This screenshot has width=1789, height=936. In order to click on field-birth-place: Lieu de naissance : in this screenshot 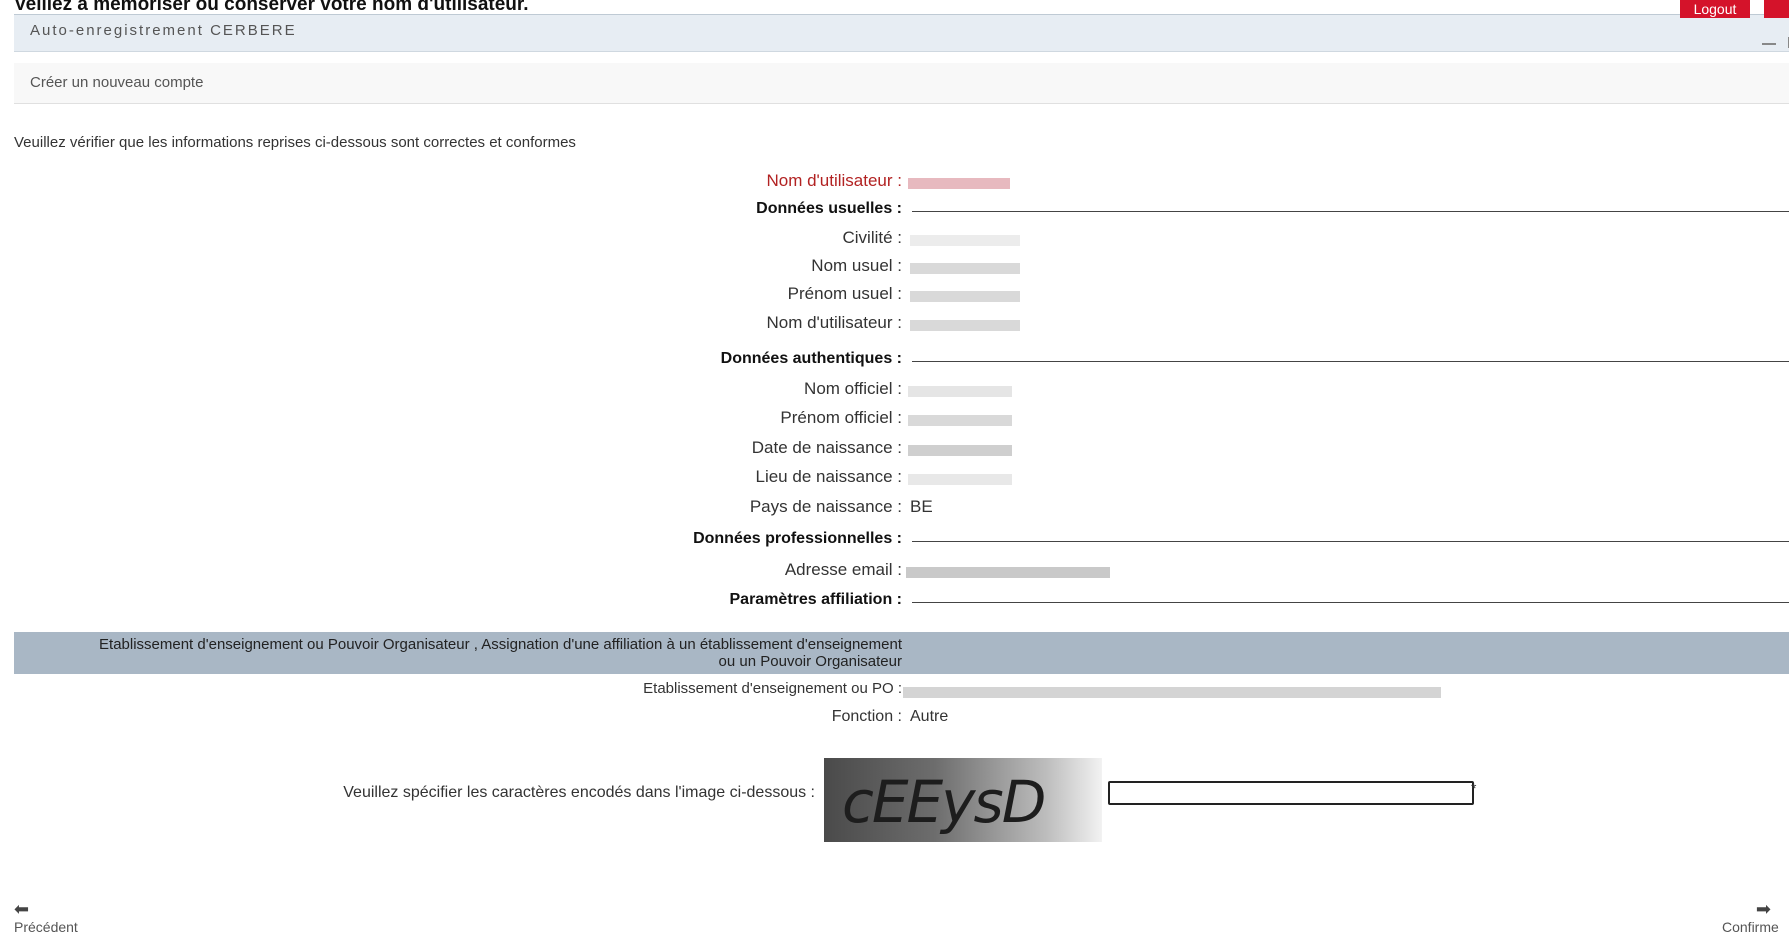, I will do `click(894, 480)`.